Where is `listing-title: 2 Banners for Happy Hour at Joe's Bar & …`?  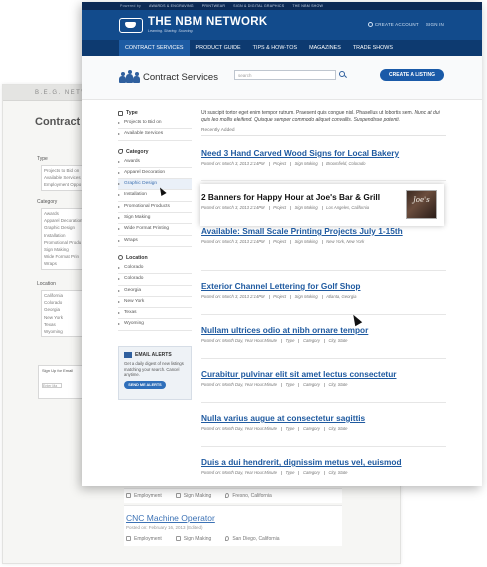 listing-title: 2 Banners for Happy Hour at Joe's Bar & … is located at coordinates (323, 197).